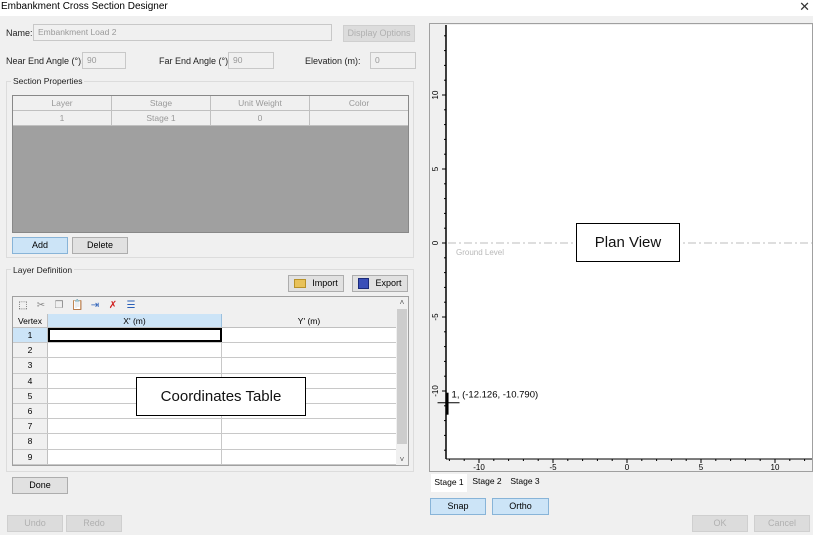 This screenshot has height=535, width=813. What do you see at coordinates (701, 467) in the screenshot?
I see `x-tick-label: 5` at bounding box center [701, 467].